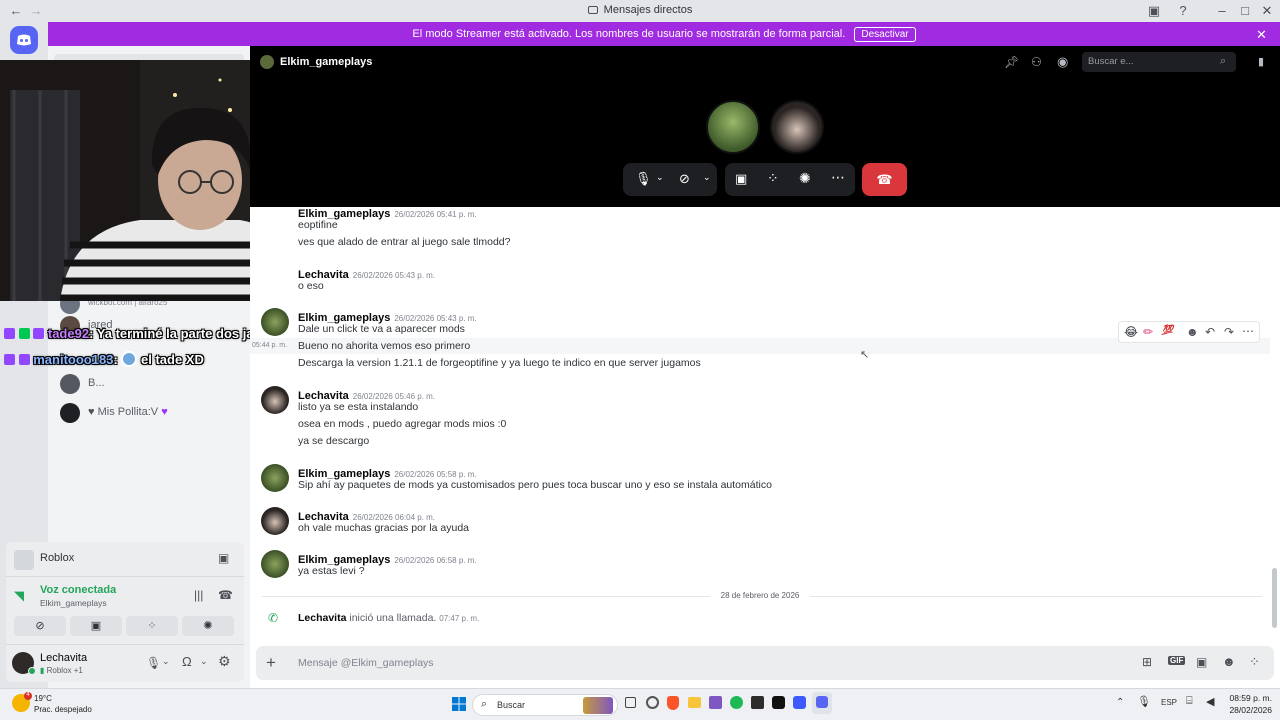  Describe the element at coordinates (40, 626) in the screenshot. I see `camera-button: ⊘` at that location.